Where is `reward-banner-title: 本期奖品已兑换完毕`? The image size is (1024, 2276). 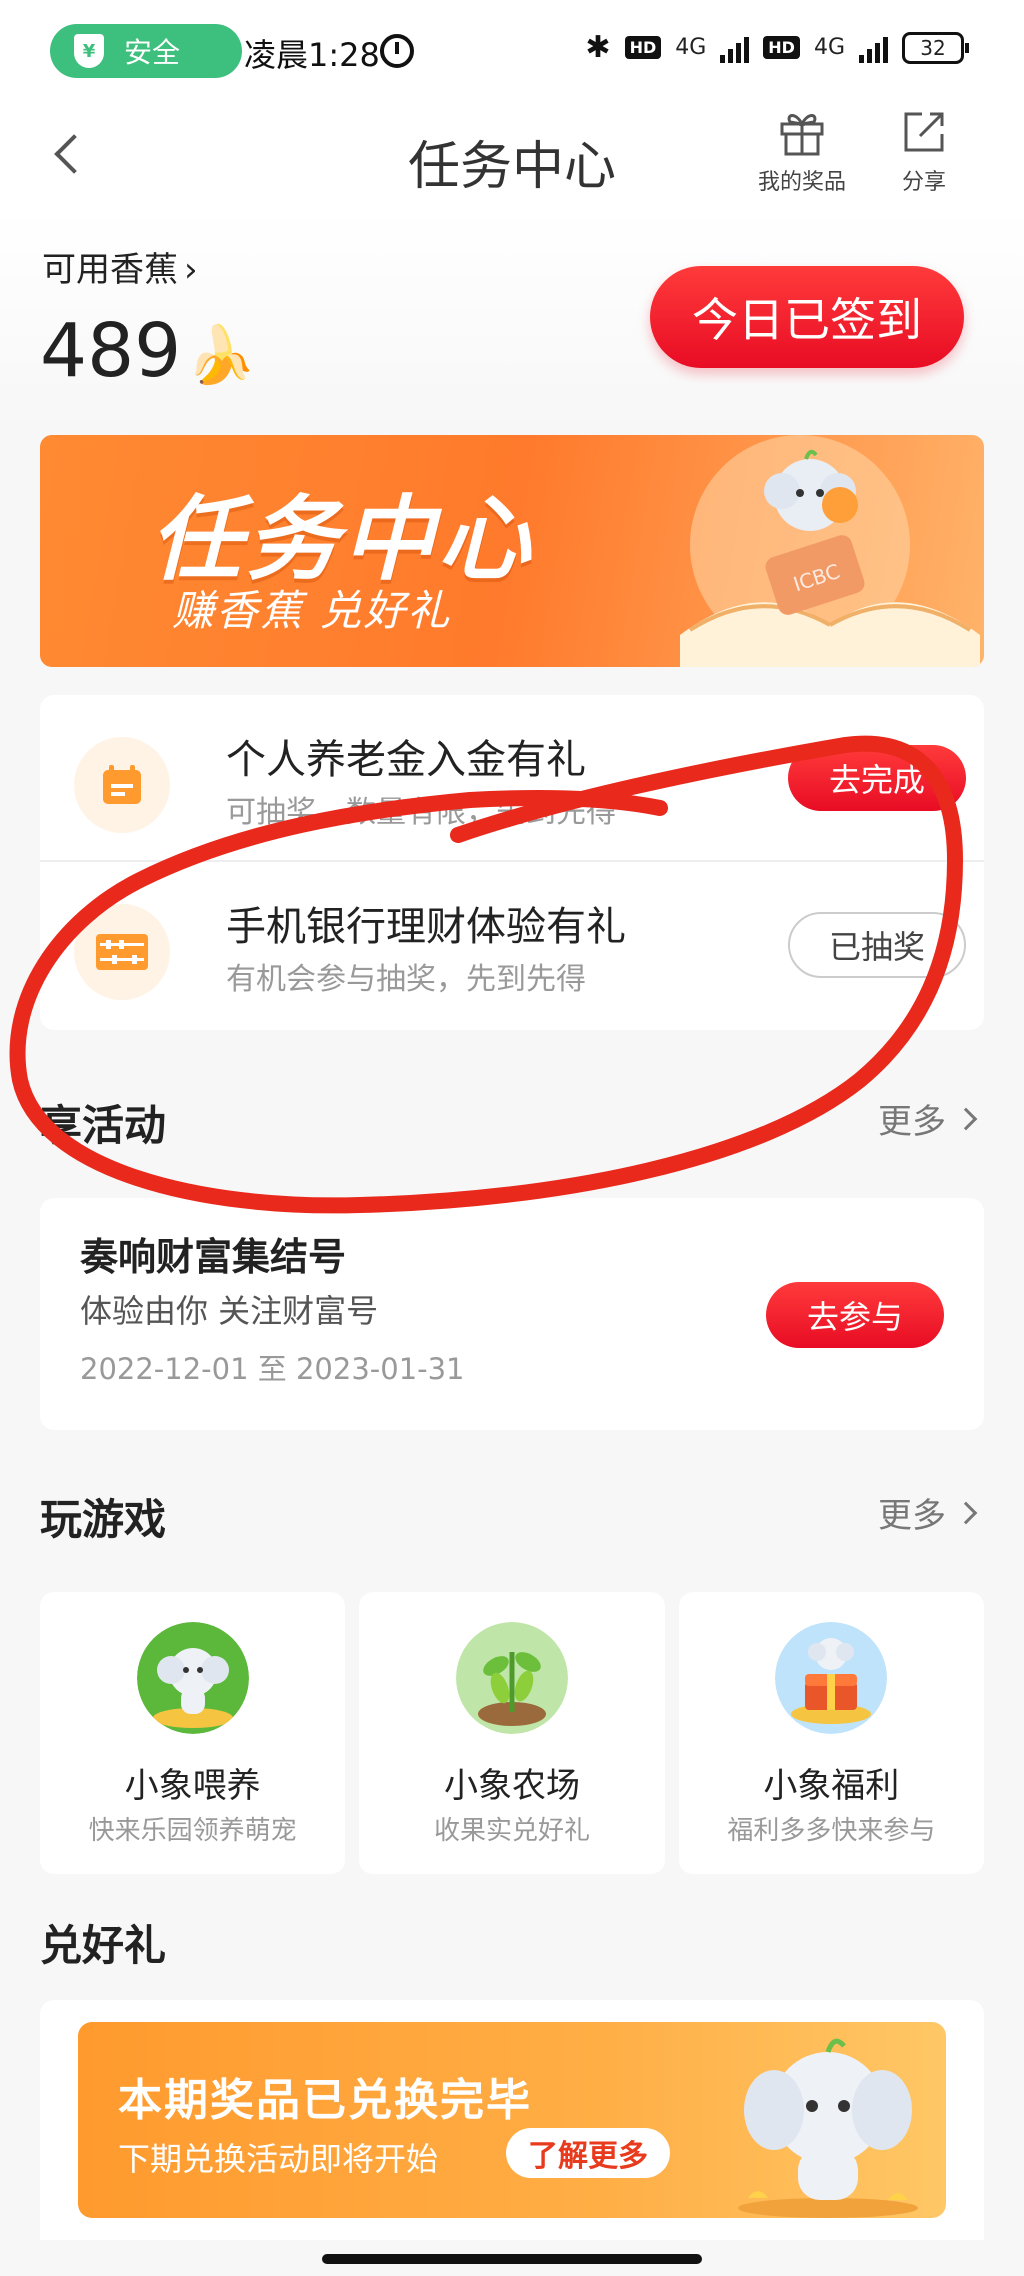 reward-banner-title: 本期奖品已兑换完毕 is located at coordinates (325, 2100).